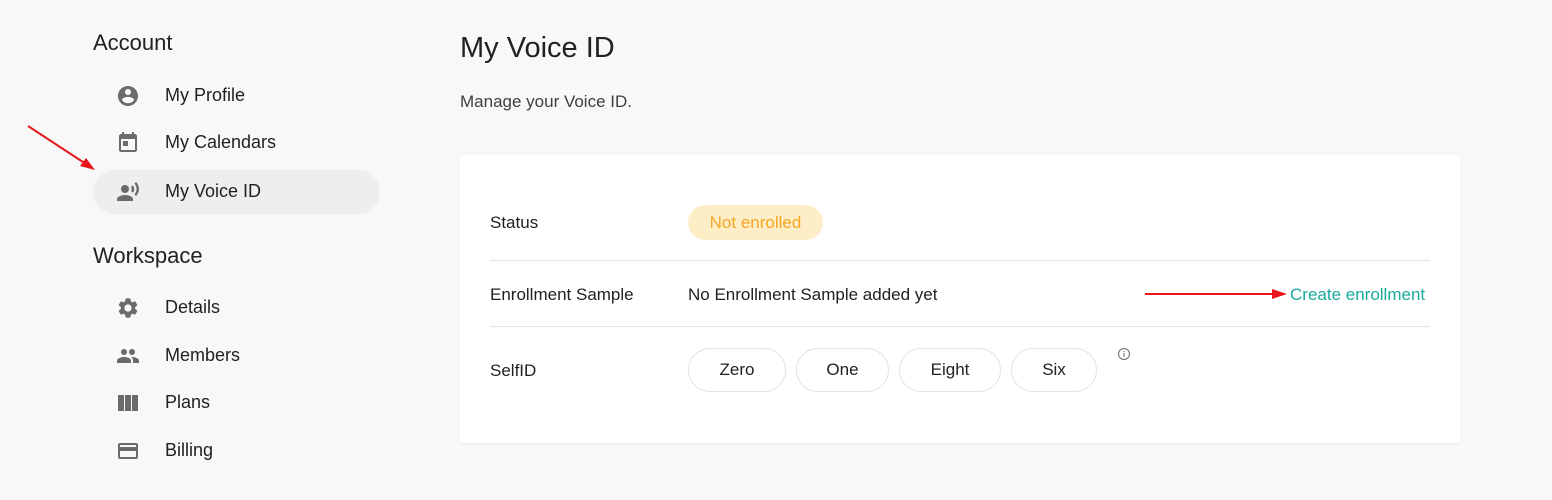  Describe the element at coordinates (755, 222) in the screenshot. I see `status-badge: Not enrolled` at that location.